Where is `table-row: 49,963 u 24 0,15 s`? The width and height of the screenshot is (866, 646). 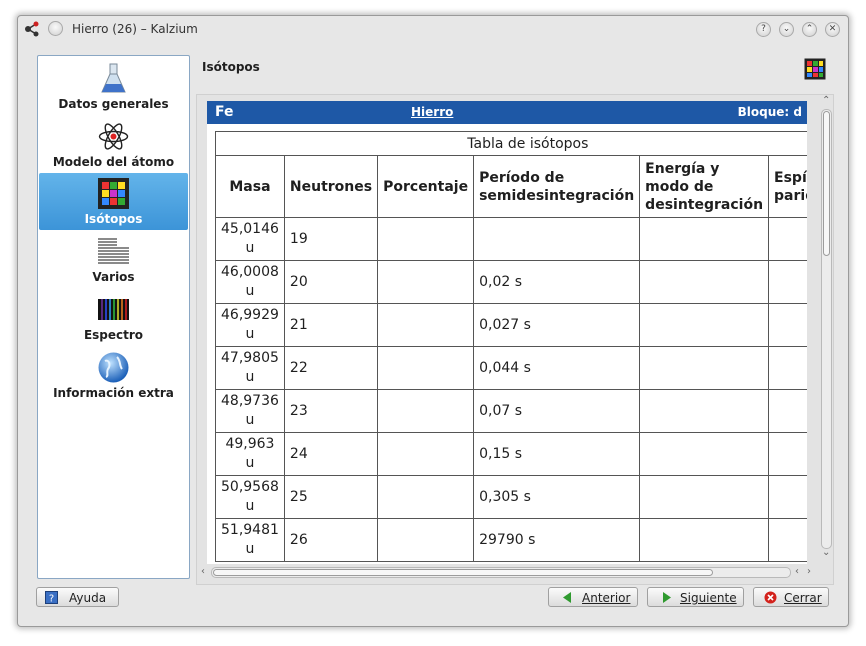 table-row: 49,963 u 24 0,15 s is located at coordinates (511, 454).